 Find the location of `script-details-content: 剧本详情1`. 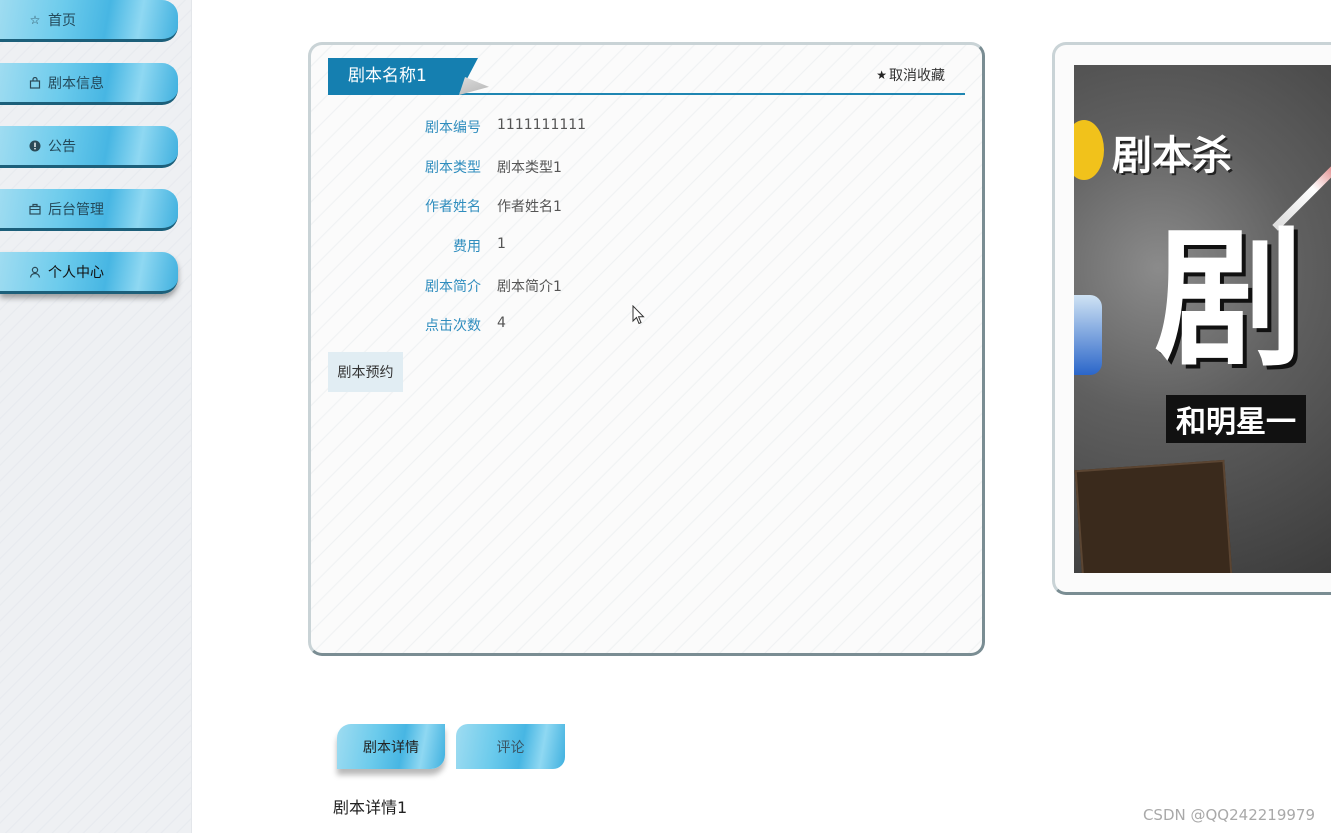

script-details-content: 剧本详情1 is located at coordinates (370, 807).